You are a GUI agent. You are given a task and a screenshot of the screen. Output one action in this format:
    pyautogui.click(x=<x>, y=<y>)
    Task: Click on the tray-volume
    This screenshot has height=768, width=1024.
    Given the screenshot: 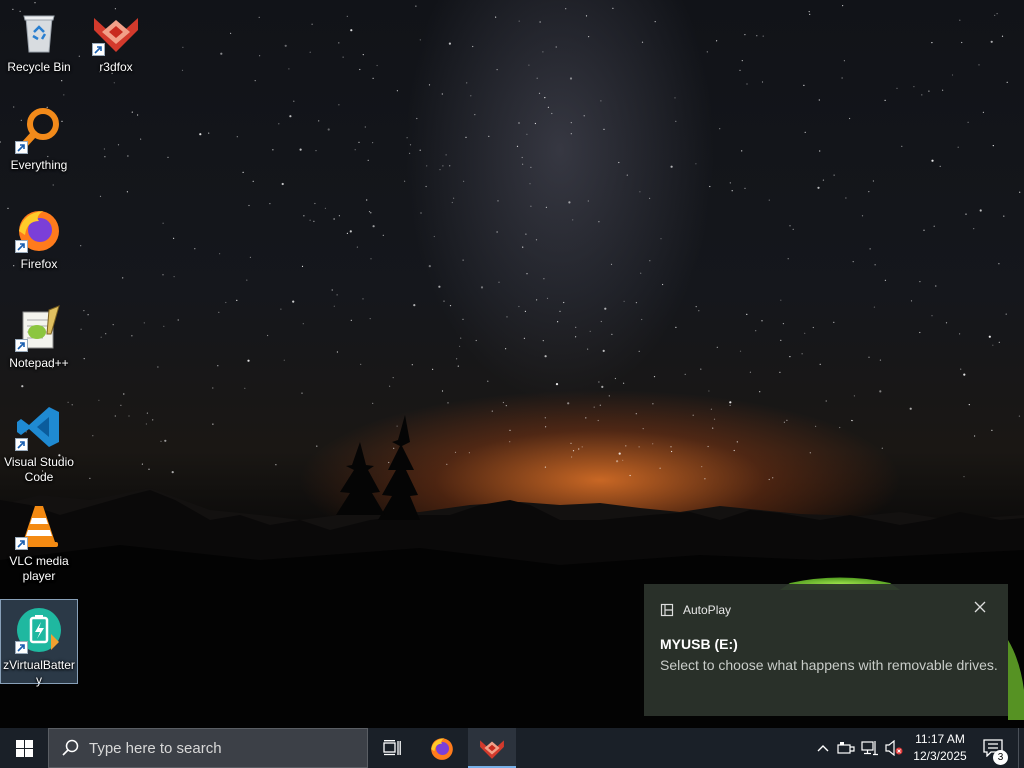 What is the action you would take?
    pyautogui.click(x=894, y=748)
    